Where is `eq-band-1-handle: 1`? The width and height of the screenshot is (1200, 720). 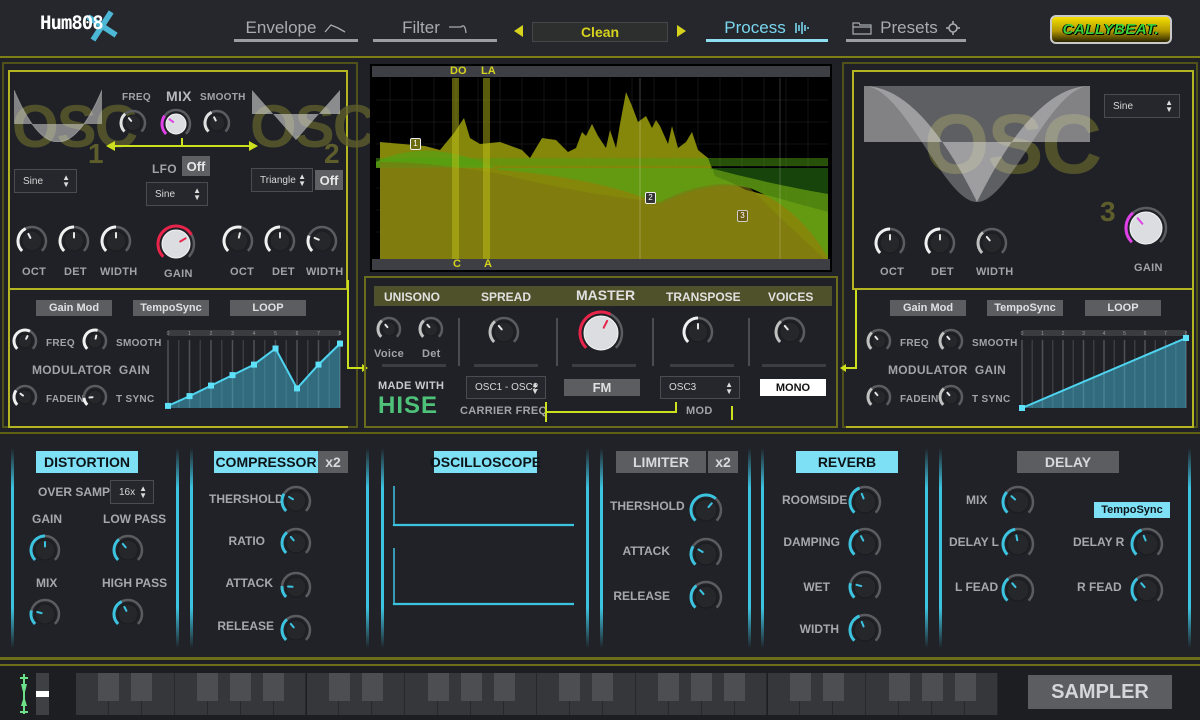
eq-band-1-handle: 1 is located at coordinates (415, 144).